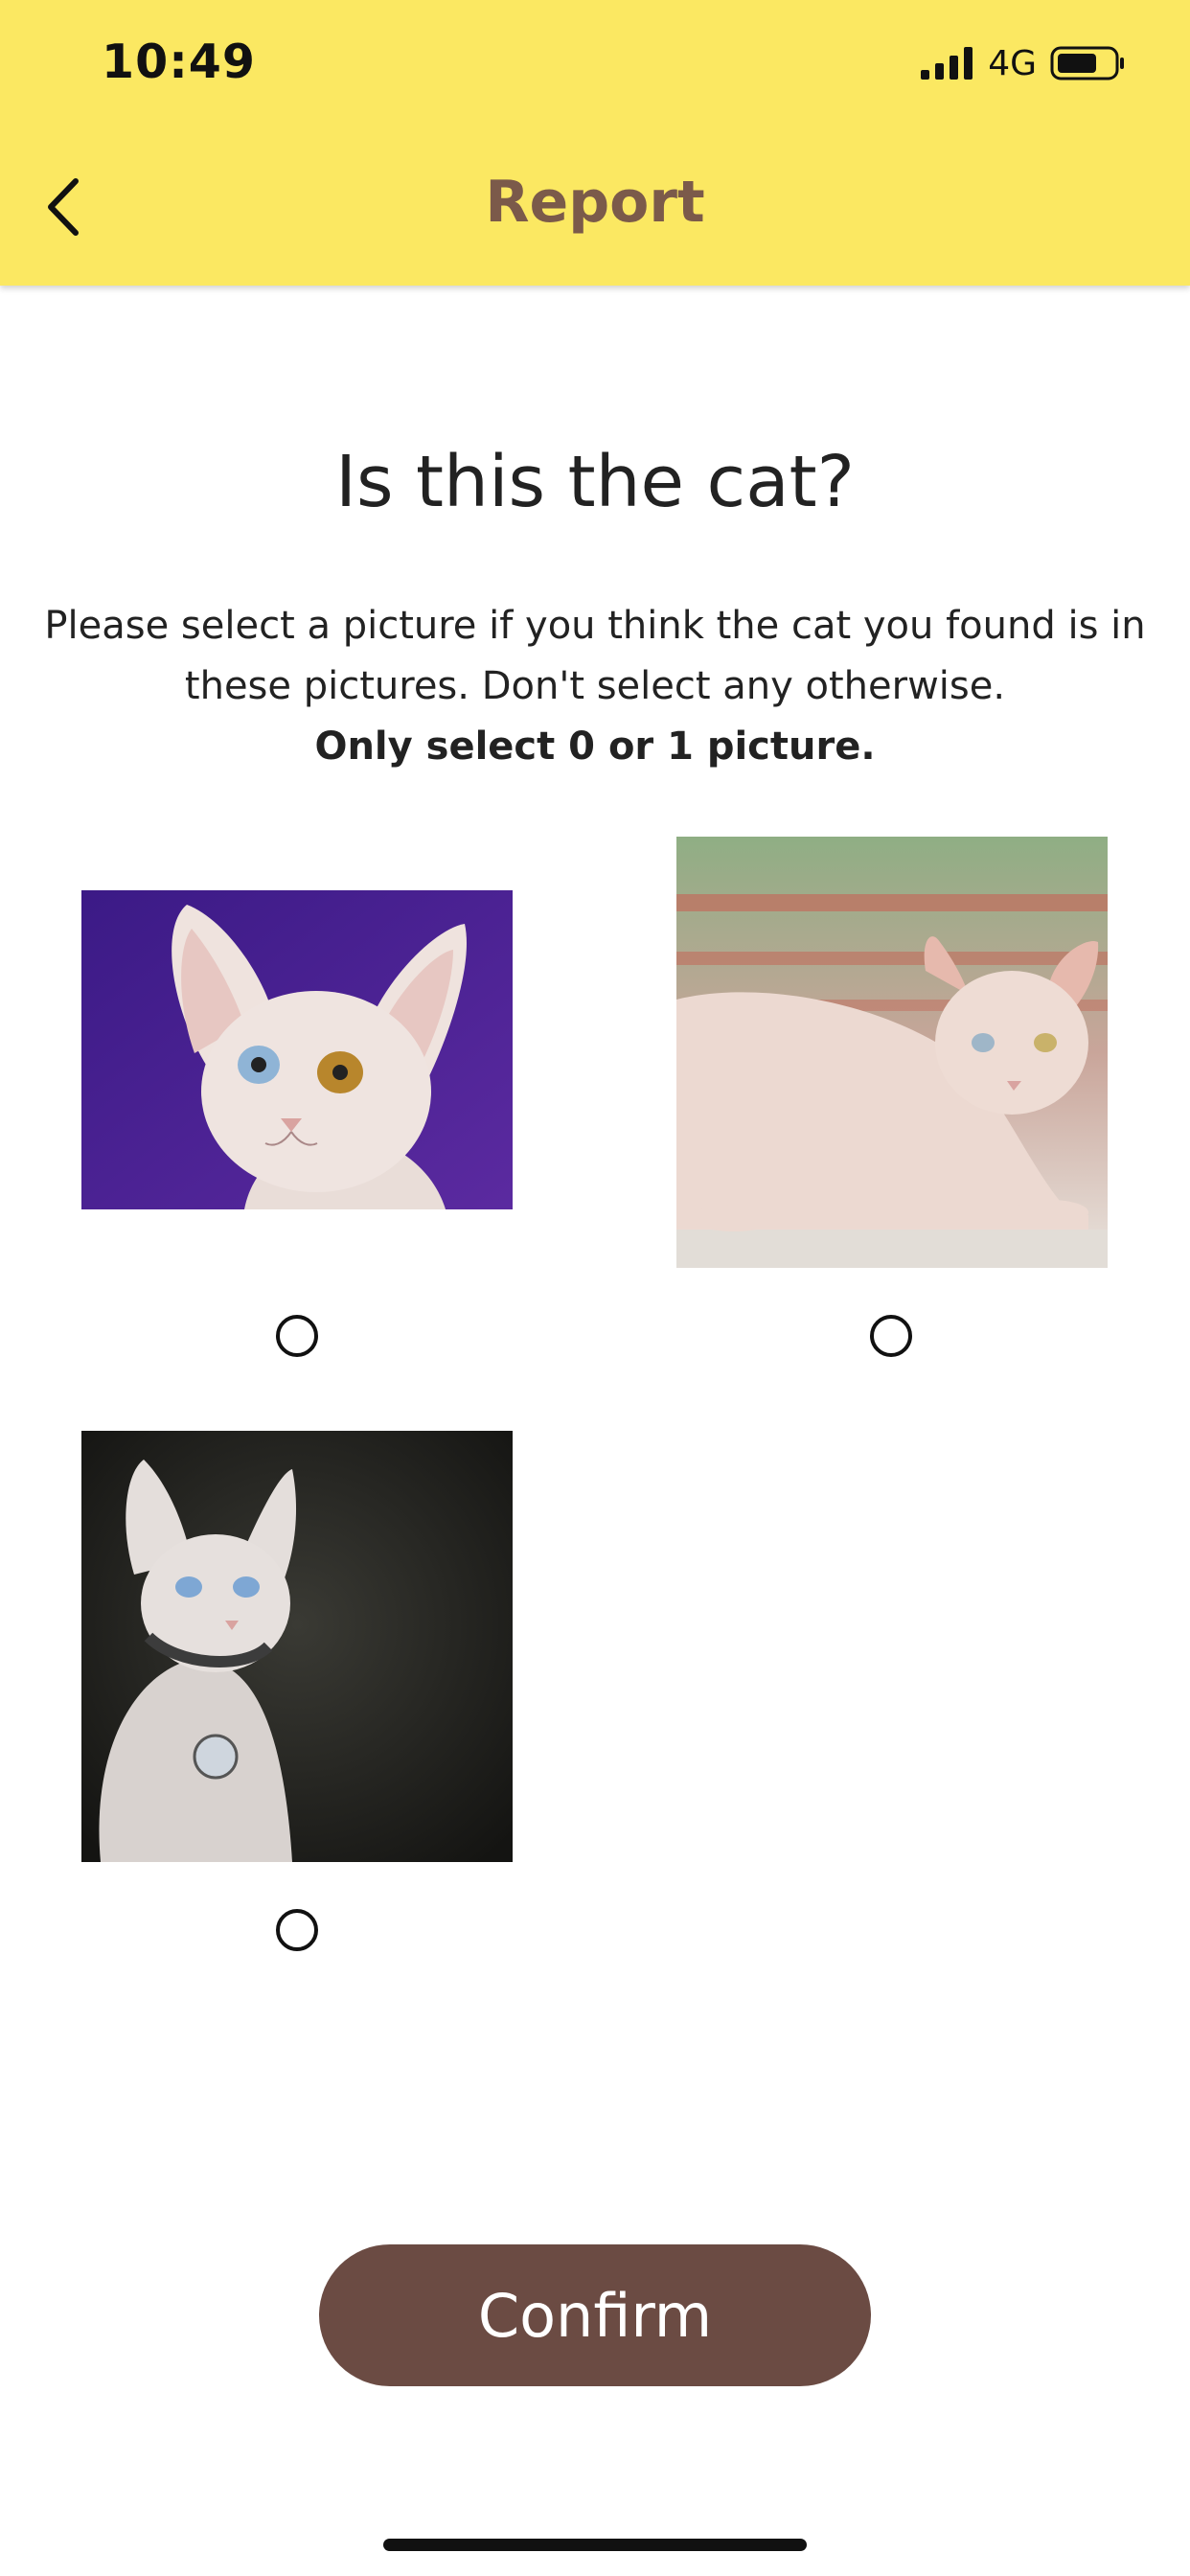 The height and width of the screenshot is (2576, 1190). I want to click on question-heading: Is this the cat?, so click(595, 482).